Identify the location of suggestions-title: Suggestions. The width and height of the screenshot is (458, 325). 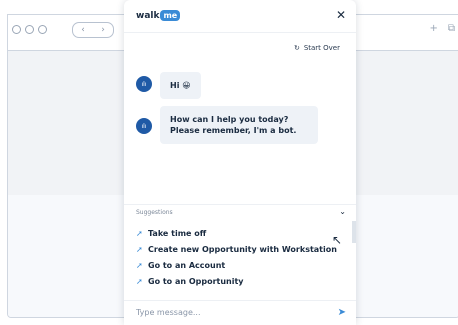
(154, 212).